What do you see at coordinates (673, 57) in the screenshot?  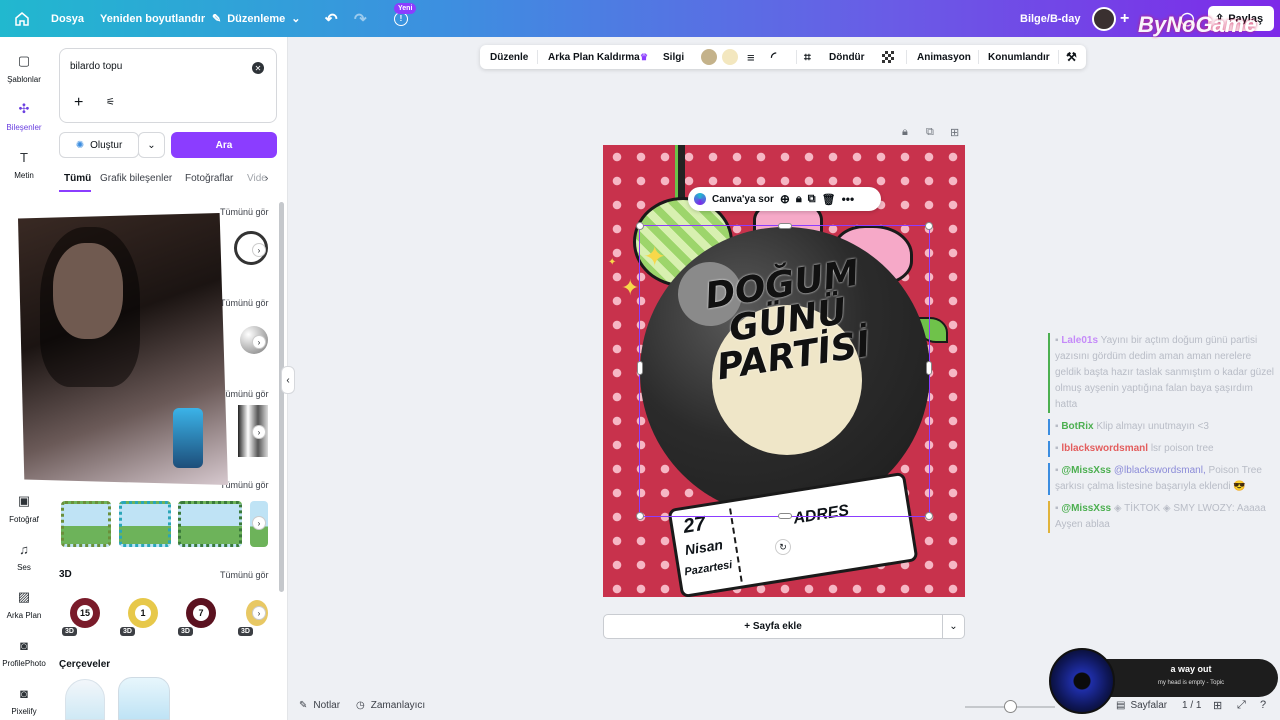 I see `erase-button: Silgi` at bounding box center [673, 57].